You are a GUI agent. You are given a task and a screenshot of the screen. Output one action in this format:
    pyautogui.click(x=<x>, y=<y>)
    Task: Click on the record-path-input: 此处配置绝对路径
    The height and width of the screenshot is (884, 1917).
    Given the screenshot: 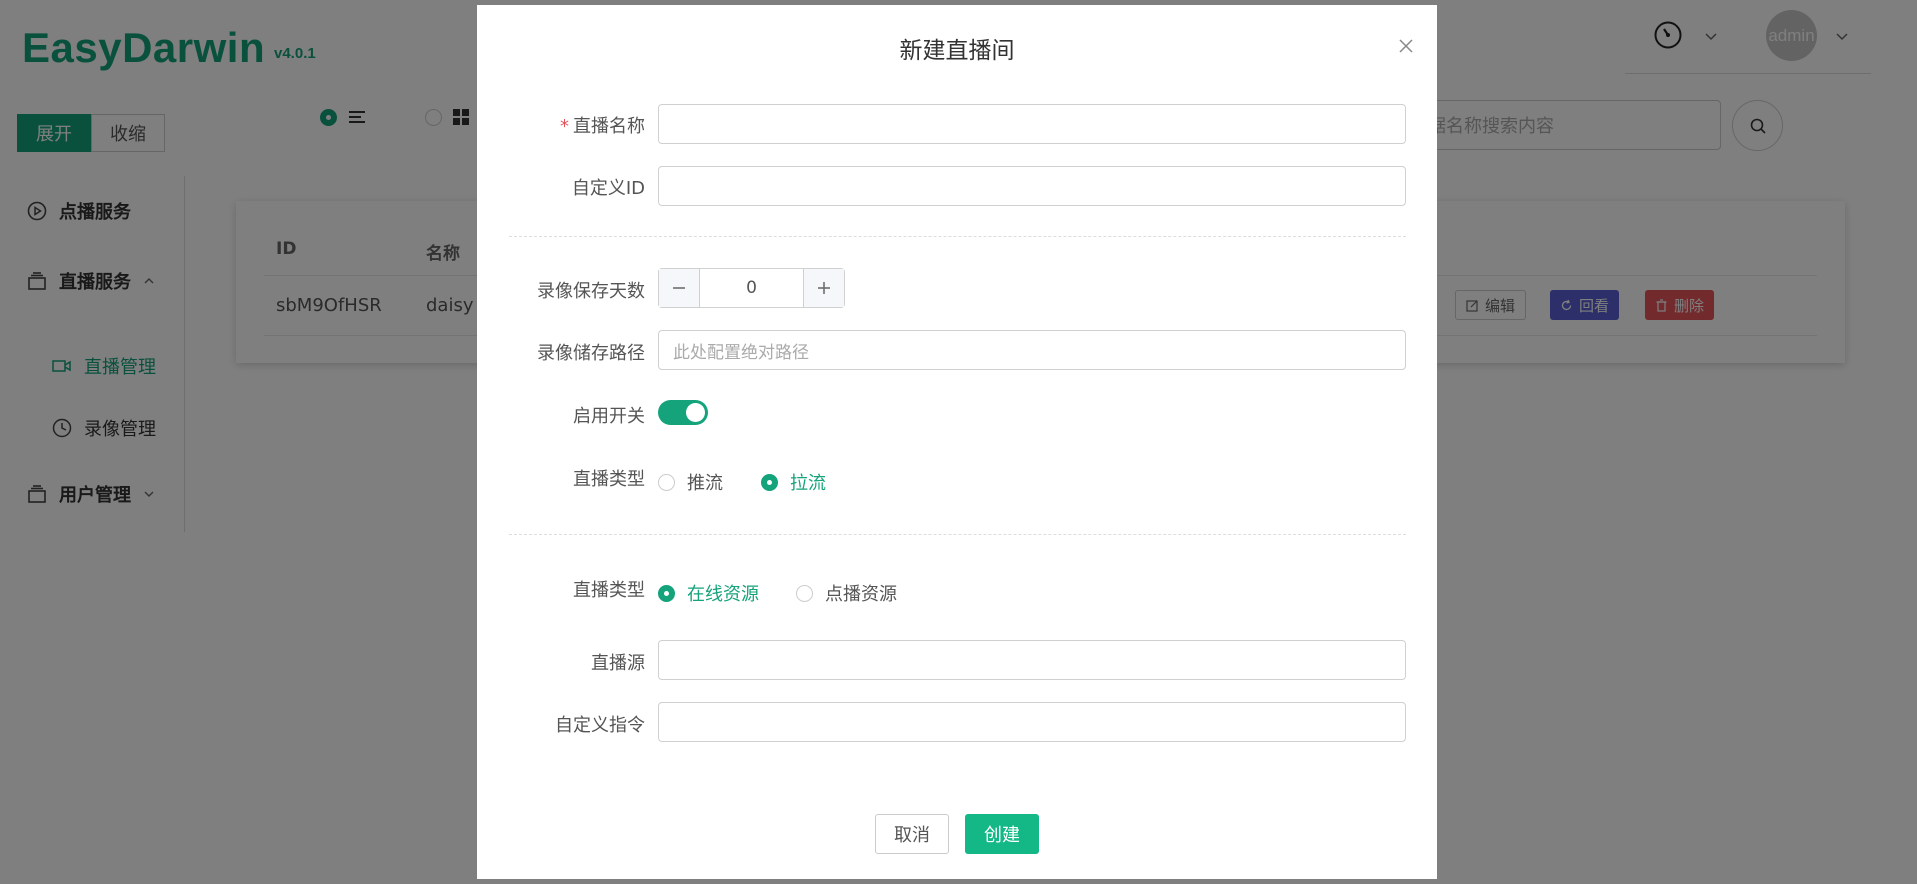 What is the action you would take?
    pyautogui.click(x=1032, y=350)
    